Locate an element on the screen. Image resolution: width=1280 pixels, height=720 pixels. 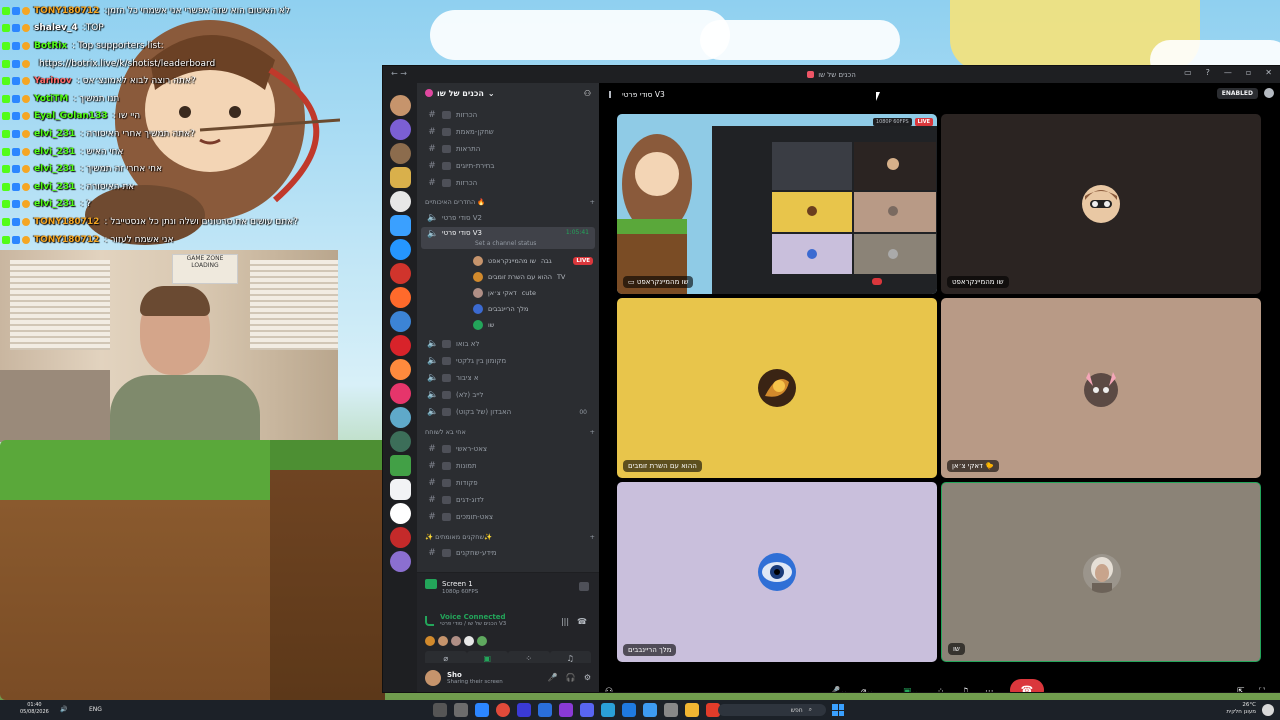
enabled-badge: ENABLED is located at coordinates (1237, 93).